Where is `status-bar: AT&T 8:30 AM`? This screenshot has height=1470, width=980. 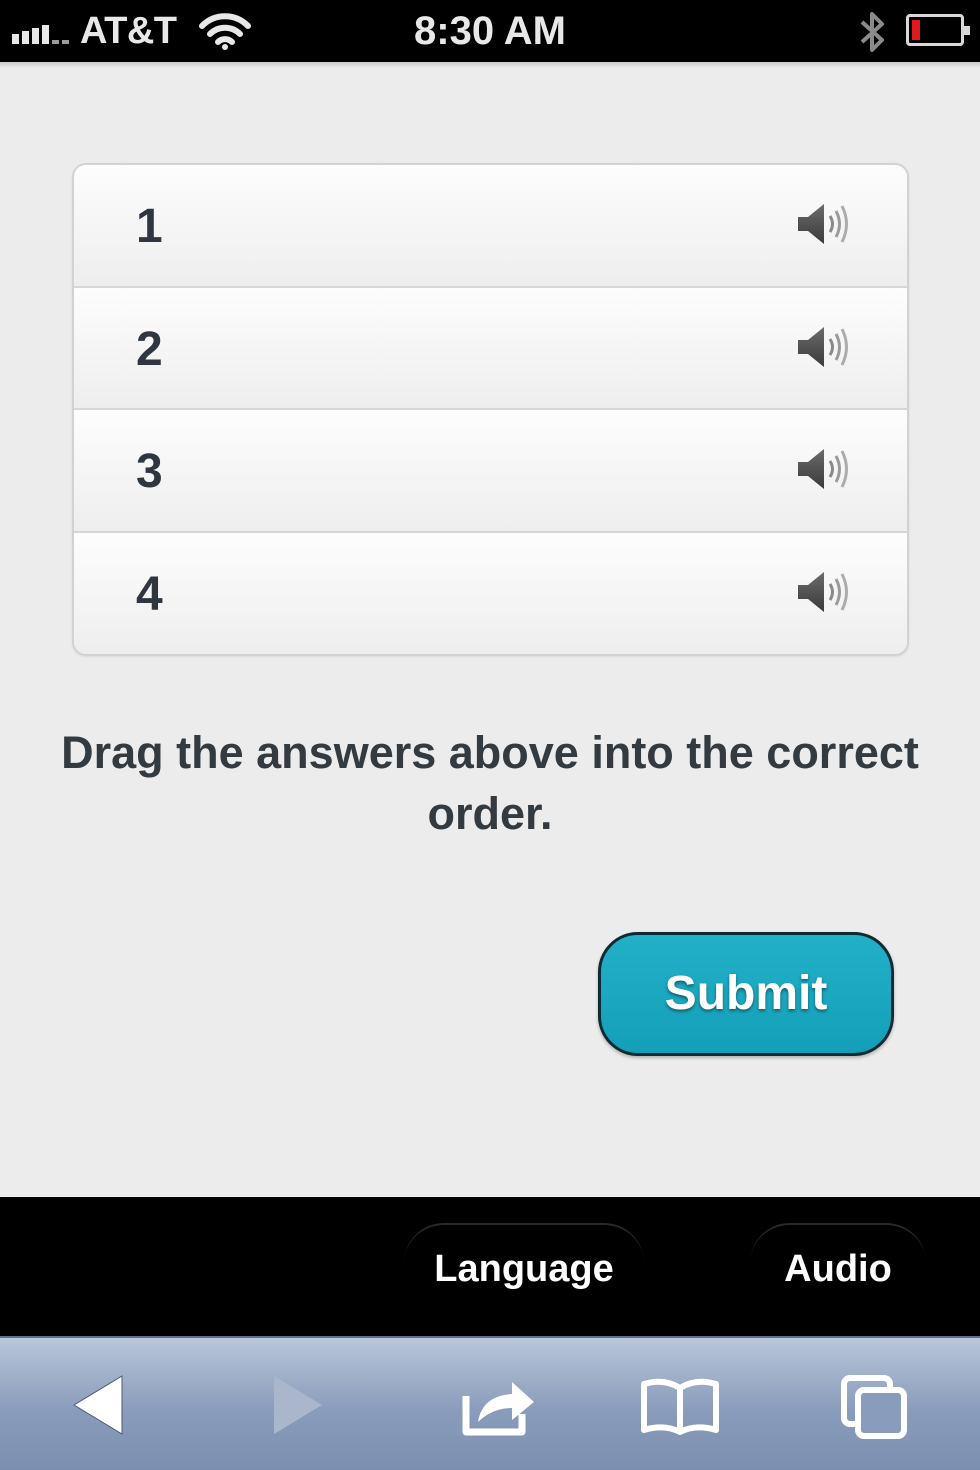 status-bar: AT&T 8:30 AM is located at coordinates (490, 31).